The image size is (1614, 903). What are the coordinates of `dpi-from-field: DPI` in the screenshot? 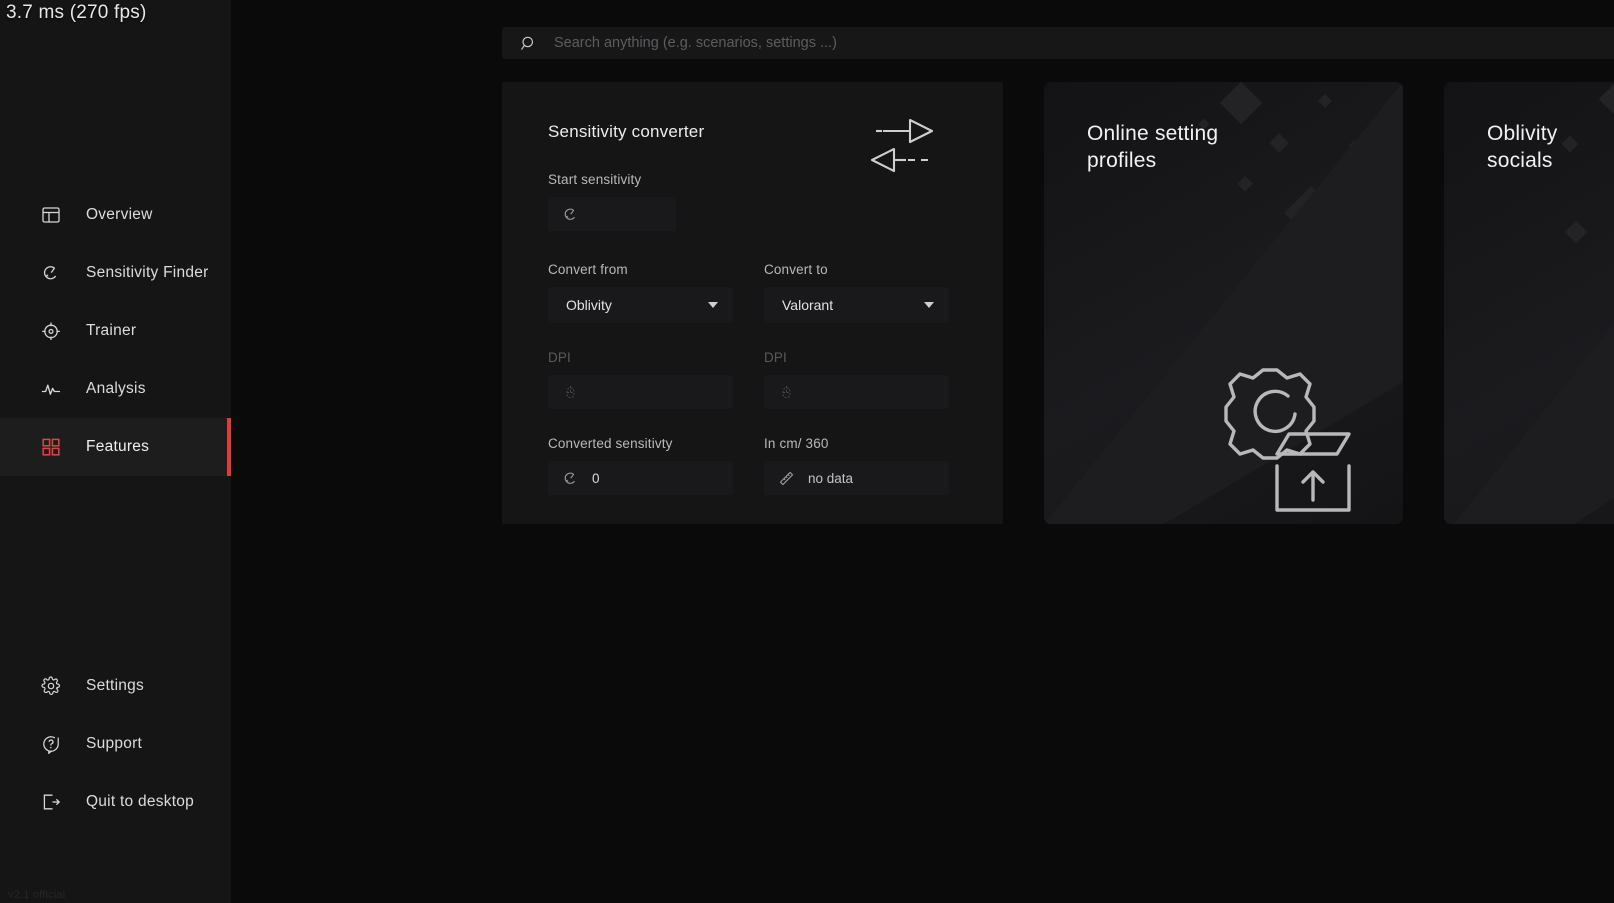 It's located at (640, 379).